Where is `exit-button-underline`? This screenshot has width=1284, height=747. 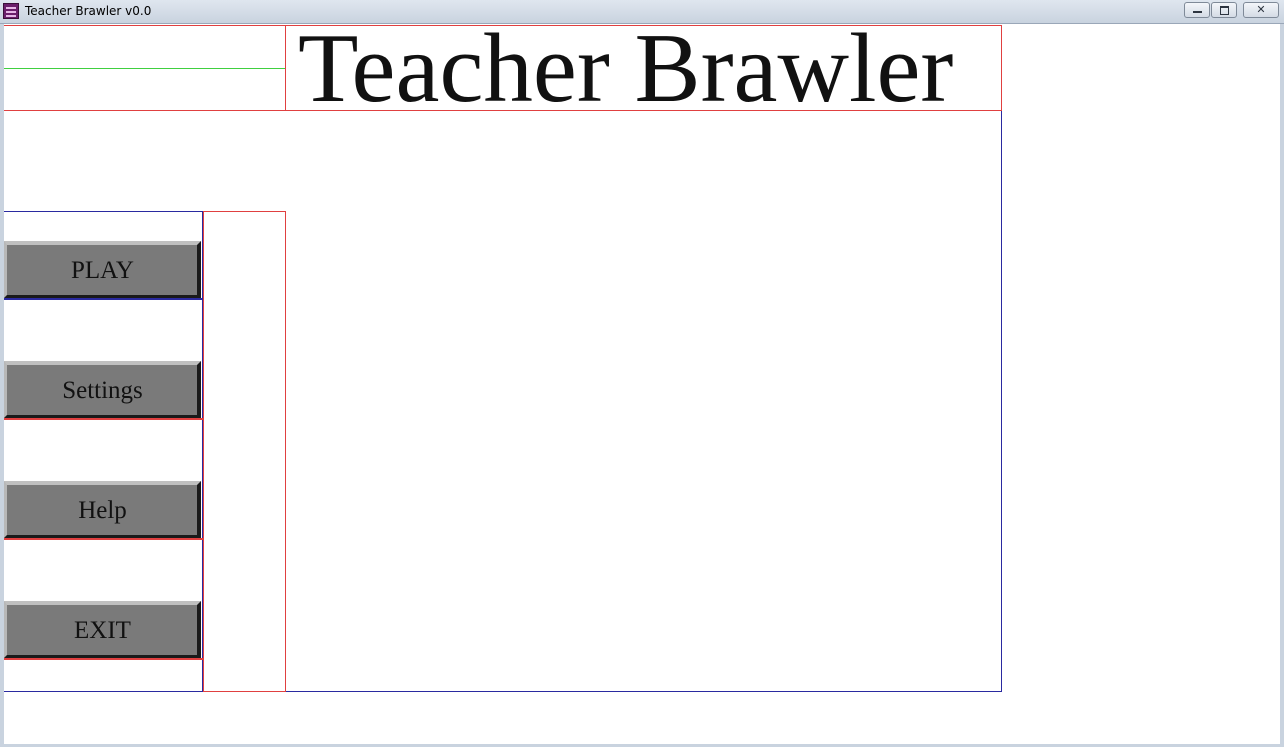 exit-button-underline is located at coordinates (103, 659).